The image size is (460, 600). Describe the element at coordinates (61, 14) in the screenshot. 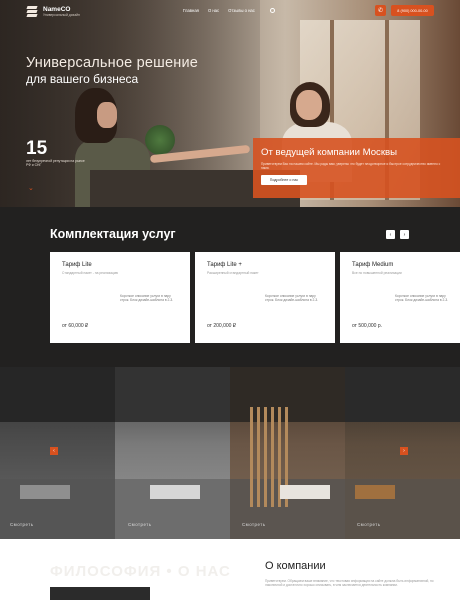

I see `brand-tagline: Универсальный дизайн` at that location.